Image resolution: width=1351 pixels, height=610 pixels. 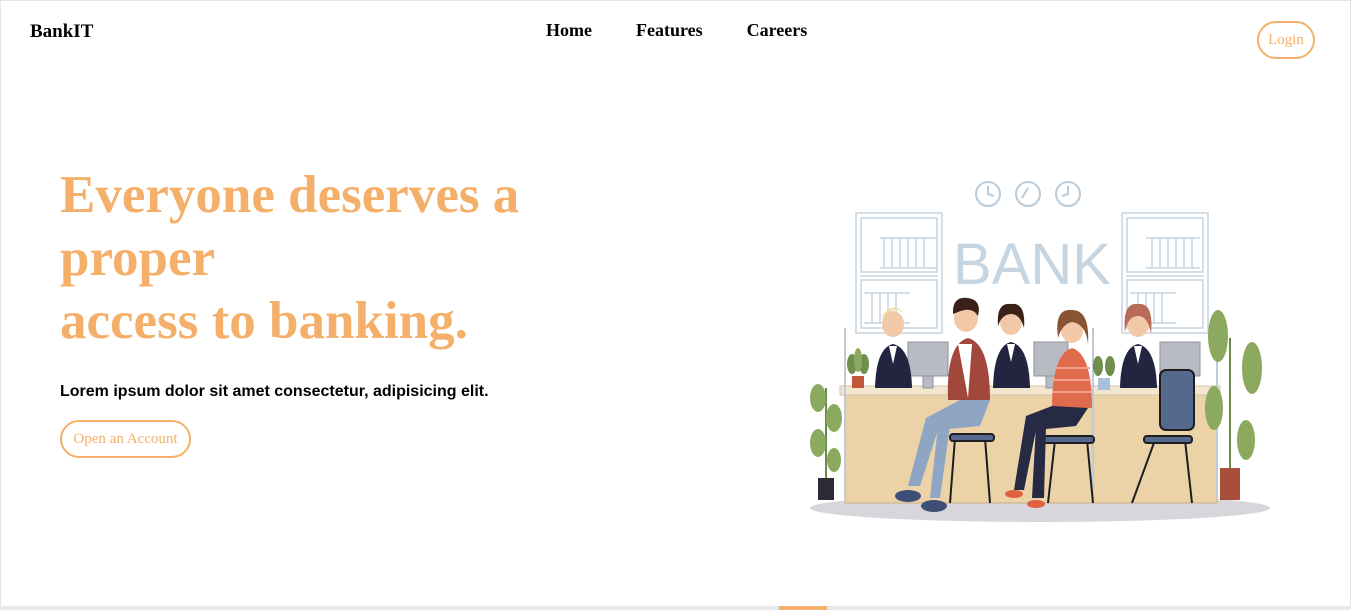 What do you see at coordinates (803, 608) in the screenshot?
I see `bottom-accent` at bounding box center [803, 608].